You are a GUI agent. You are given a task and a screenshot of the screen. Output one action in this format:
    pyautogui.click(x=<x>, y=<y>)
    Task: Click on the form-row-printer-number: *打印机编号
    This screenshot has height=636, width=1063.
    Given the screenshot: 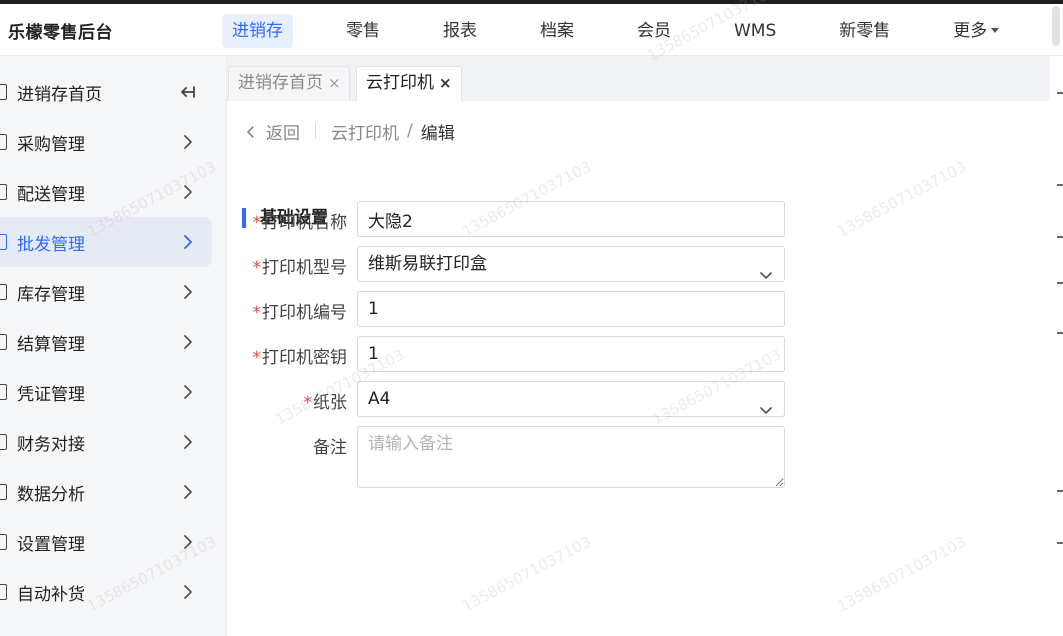 What is the action you would take?
    pyautogui.click(x=507, y=309)
    